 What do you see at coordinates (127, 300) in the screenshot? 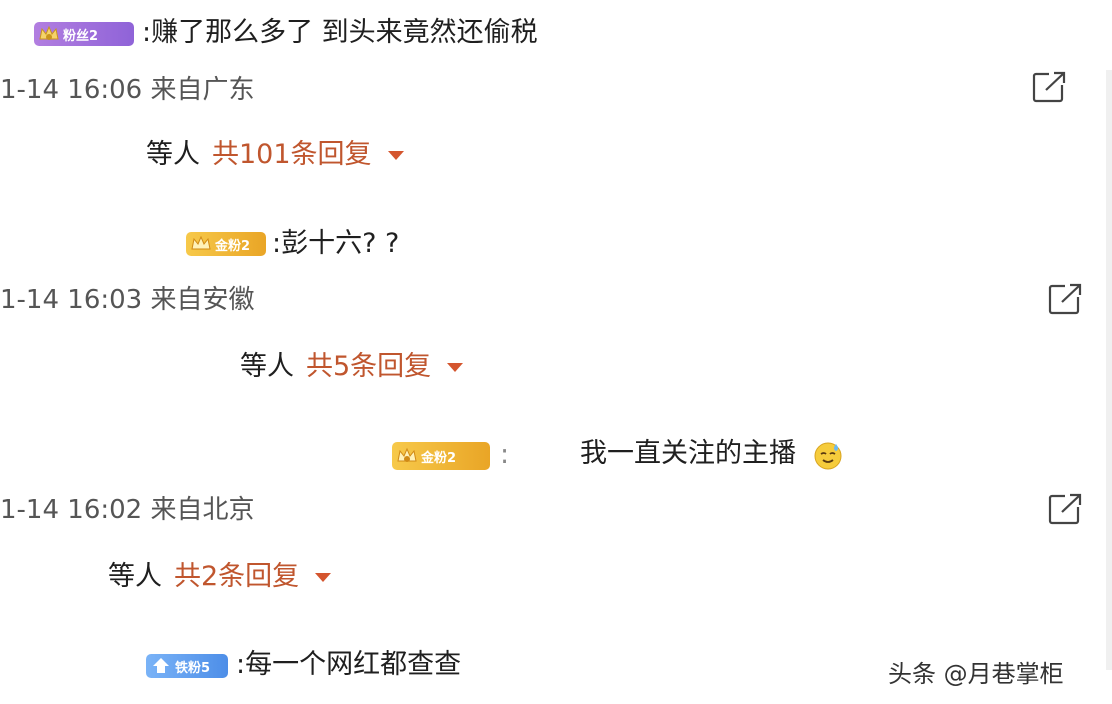
I see `comment-meta: 1-14 16:03 来自安徽` at bounding box center [127, 300].